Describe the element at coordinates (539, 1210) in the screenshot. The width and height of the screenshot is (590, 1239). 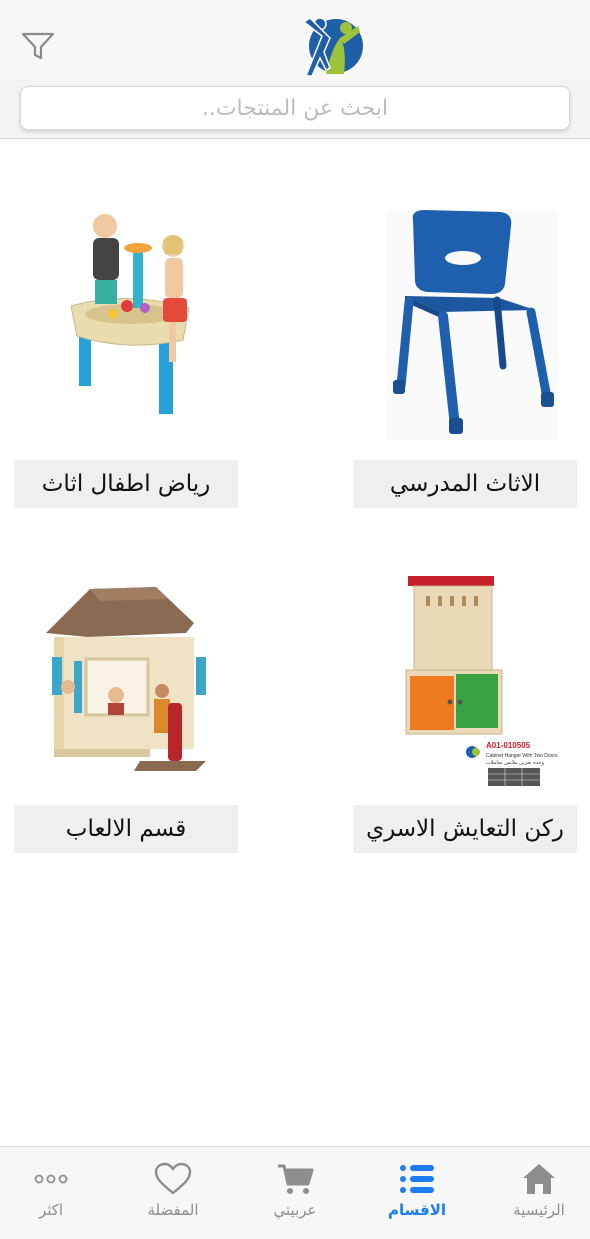
I see `tab-label: الرئيسية` at that location.